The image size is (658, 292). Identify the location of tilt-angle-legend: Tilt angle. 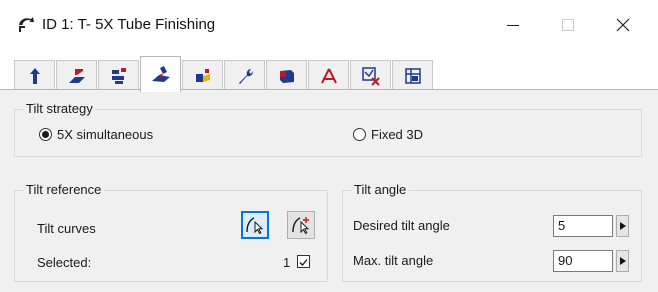
(380, 189).